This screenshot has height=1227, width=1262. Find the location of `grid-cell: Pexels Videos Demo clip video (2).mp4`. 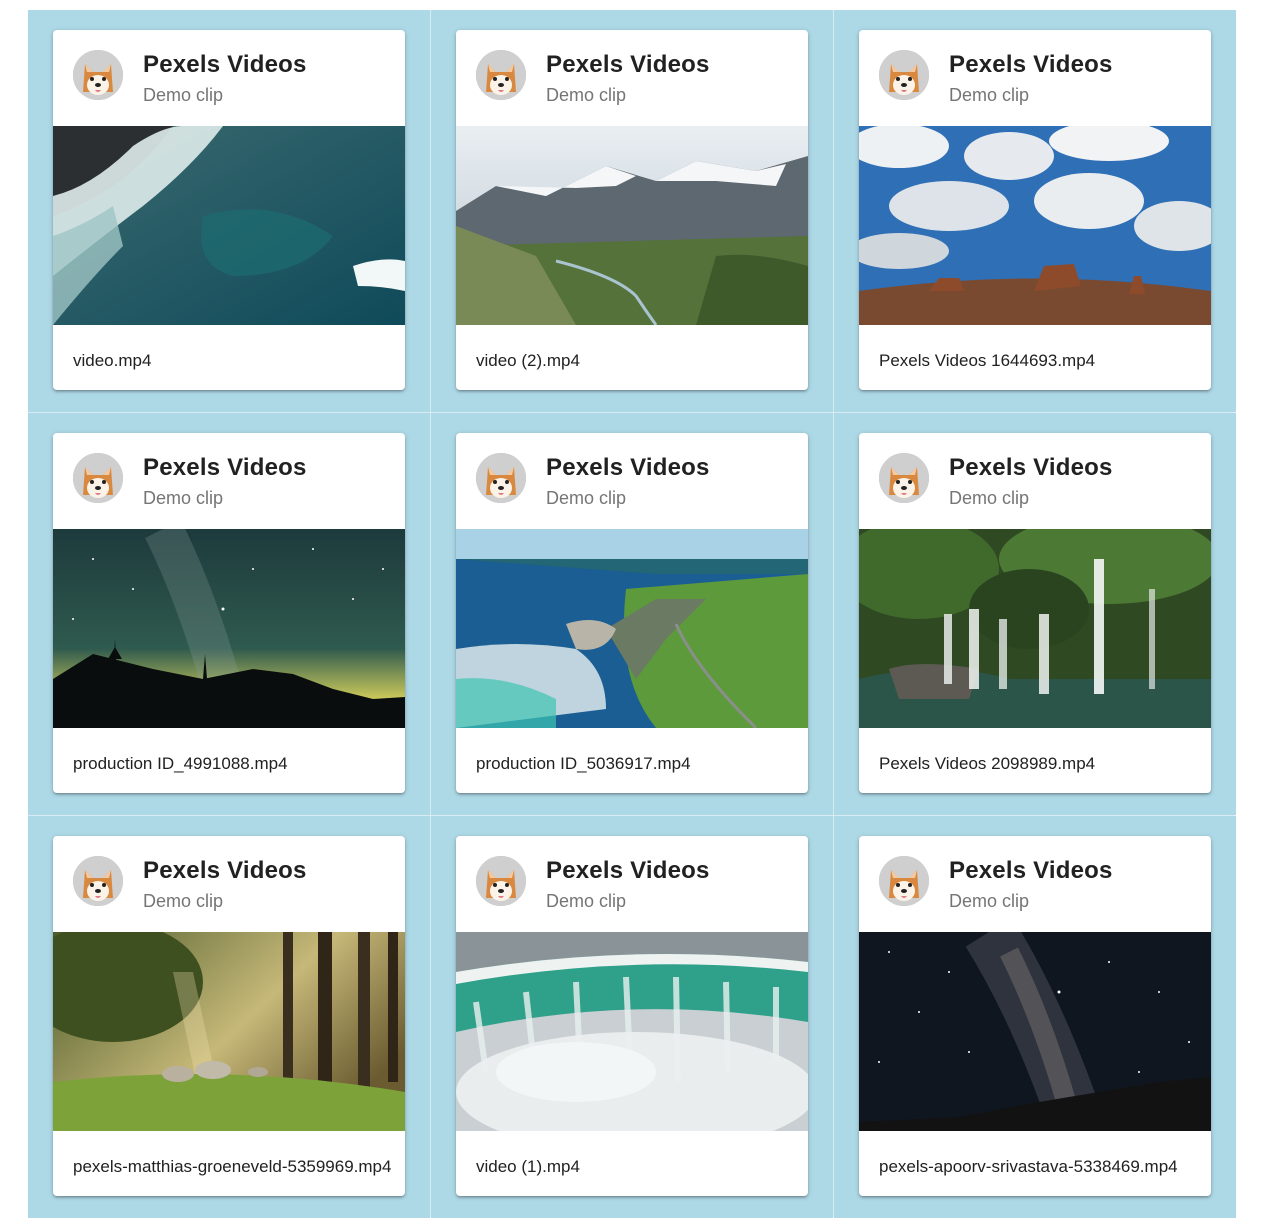

grid-cell: Pexels Videos Demo clip video (2).mp4 is located at coordinates (632, 211).